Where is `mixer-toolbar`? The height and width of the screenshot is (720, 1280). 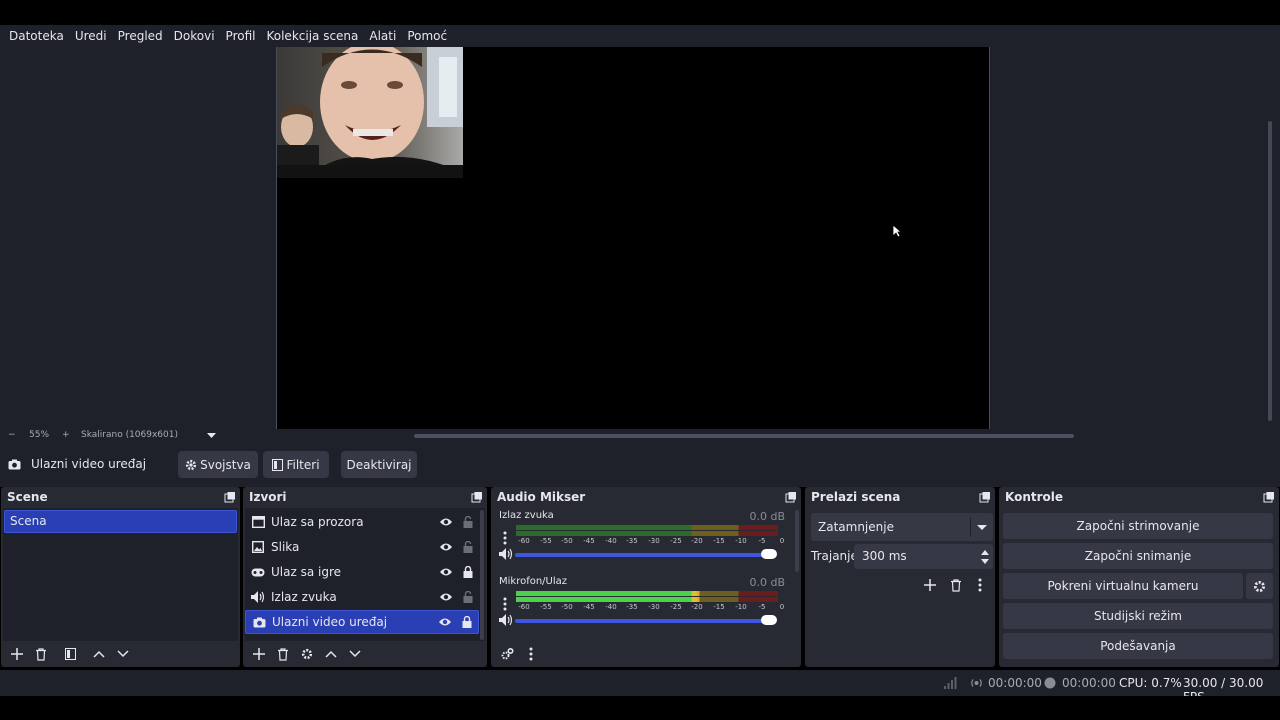
mixer-toolbar is located at coordinates (646, 654).